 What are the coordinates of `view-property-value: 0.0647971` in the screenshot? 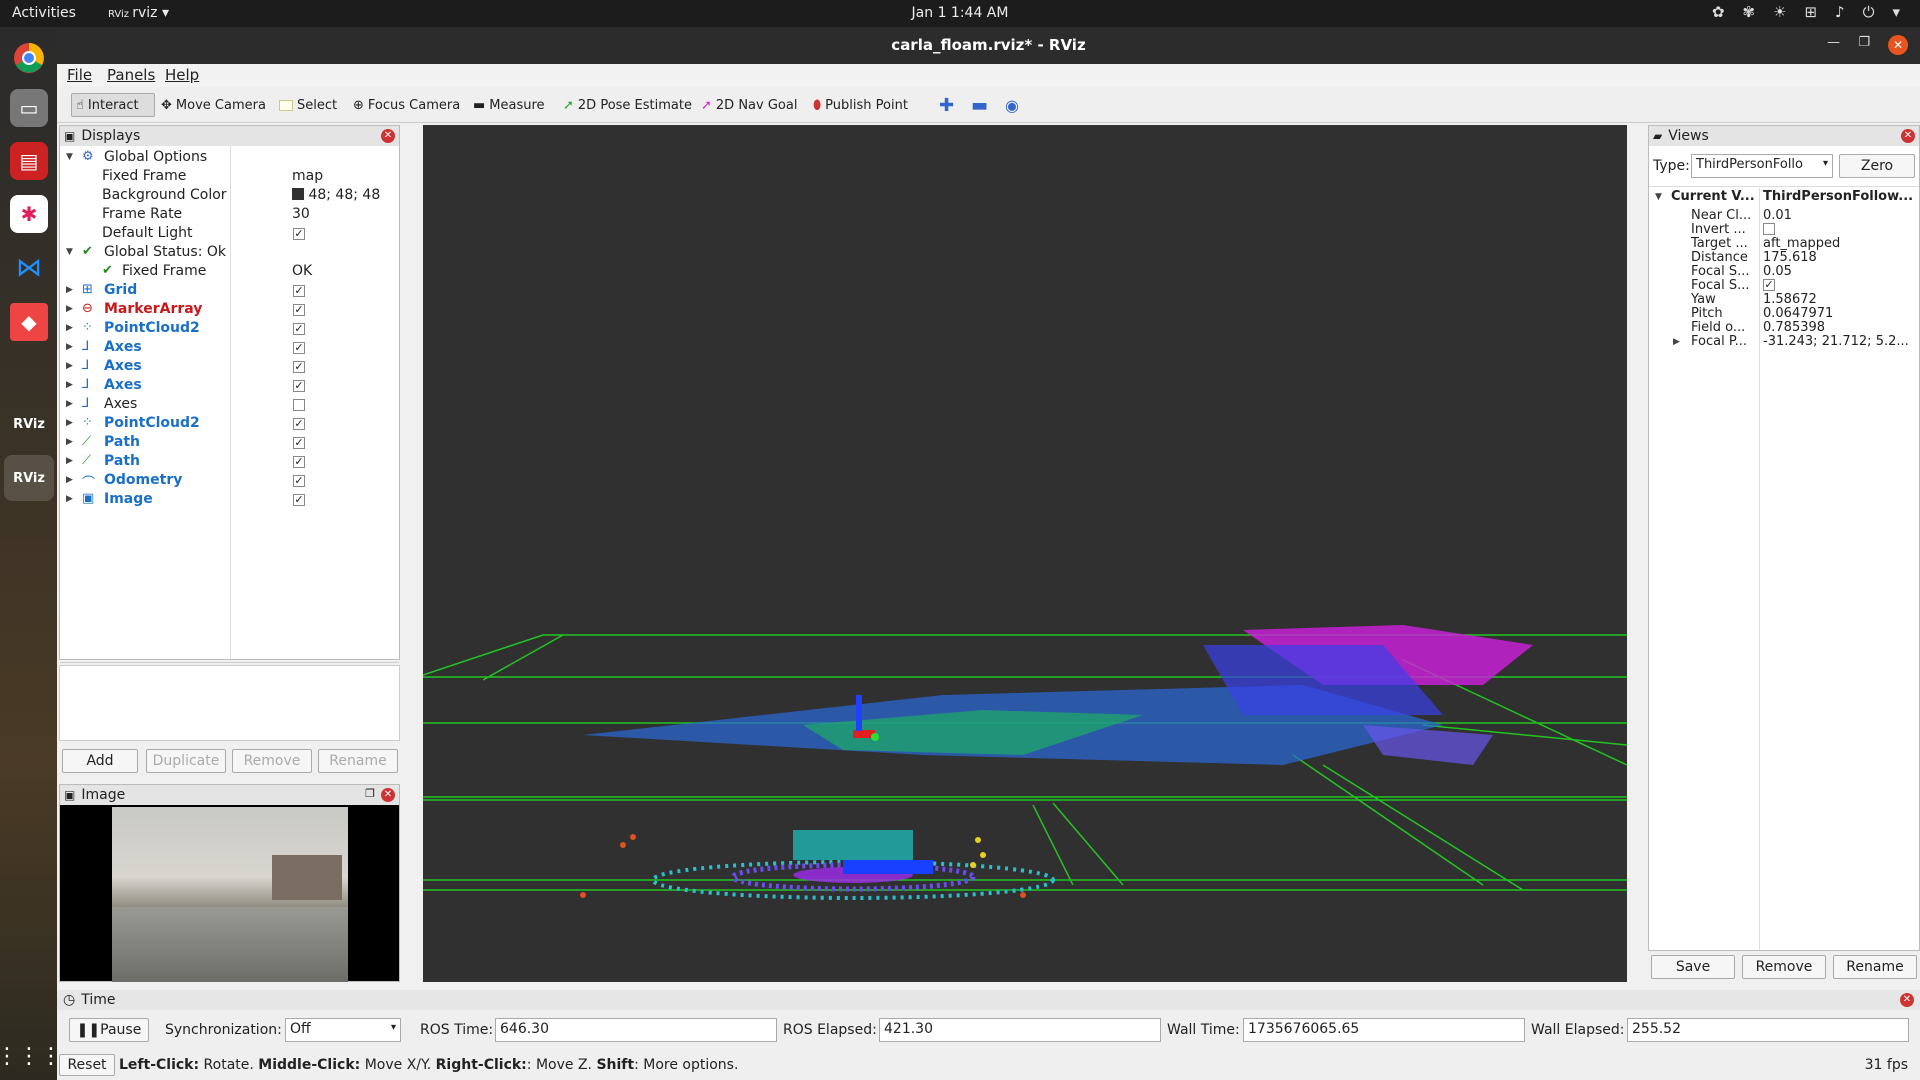 It's located at (1798, 313).